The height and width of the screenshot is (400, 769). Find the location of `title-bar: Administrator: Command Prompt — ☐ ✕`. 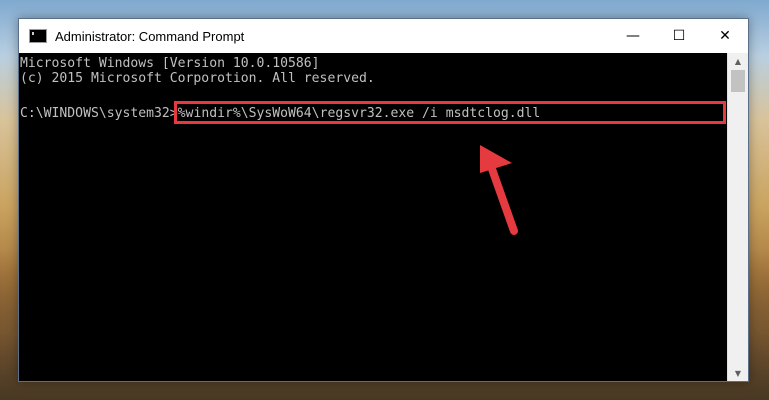

title-bar: Administrator: Command Prompt — ☐ ✕ is located at coordinates (383, 36).